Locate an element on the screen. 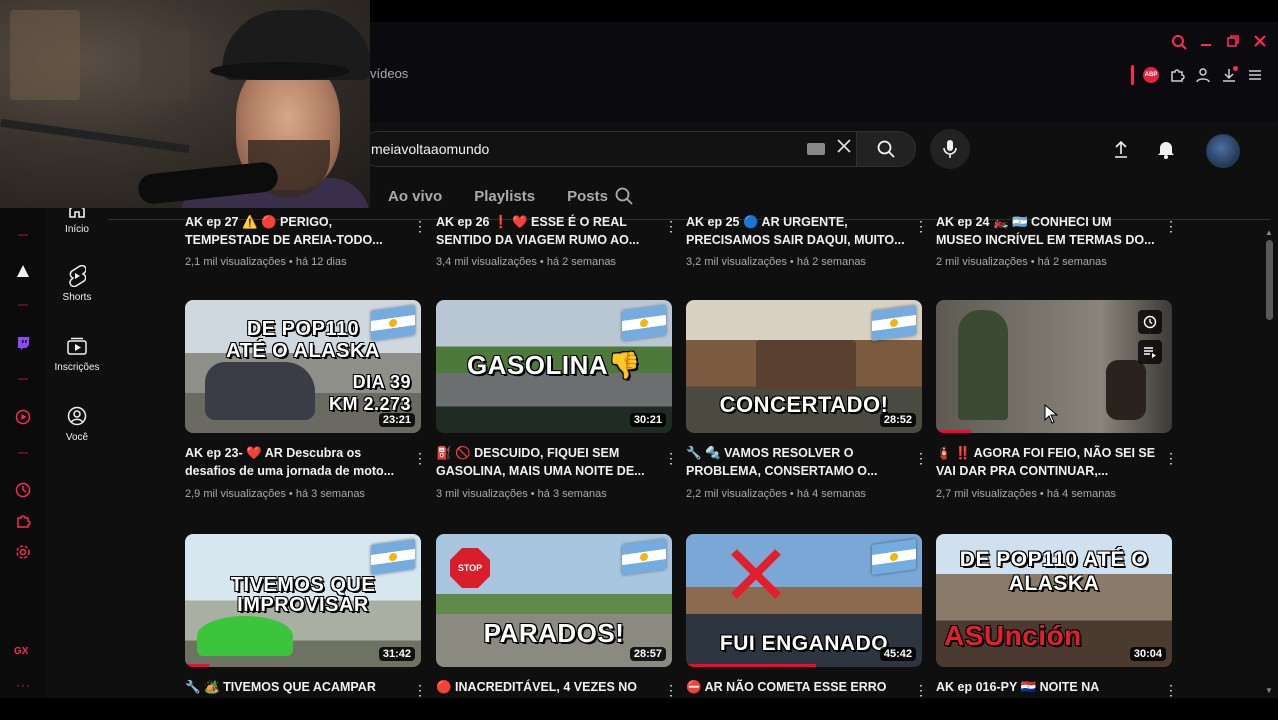  thumb-text: KM 2.273 is located at coordinates (369, 404).